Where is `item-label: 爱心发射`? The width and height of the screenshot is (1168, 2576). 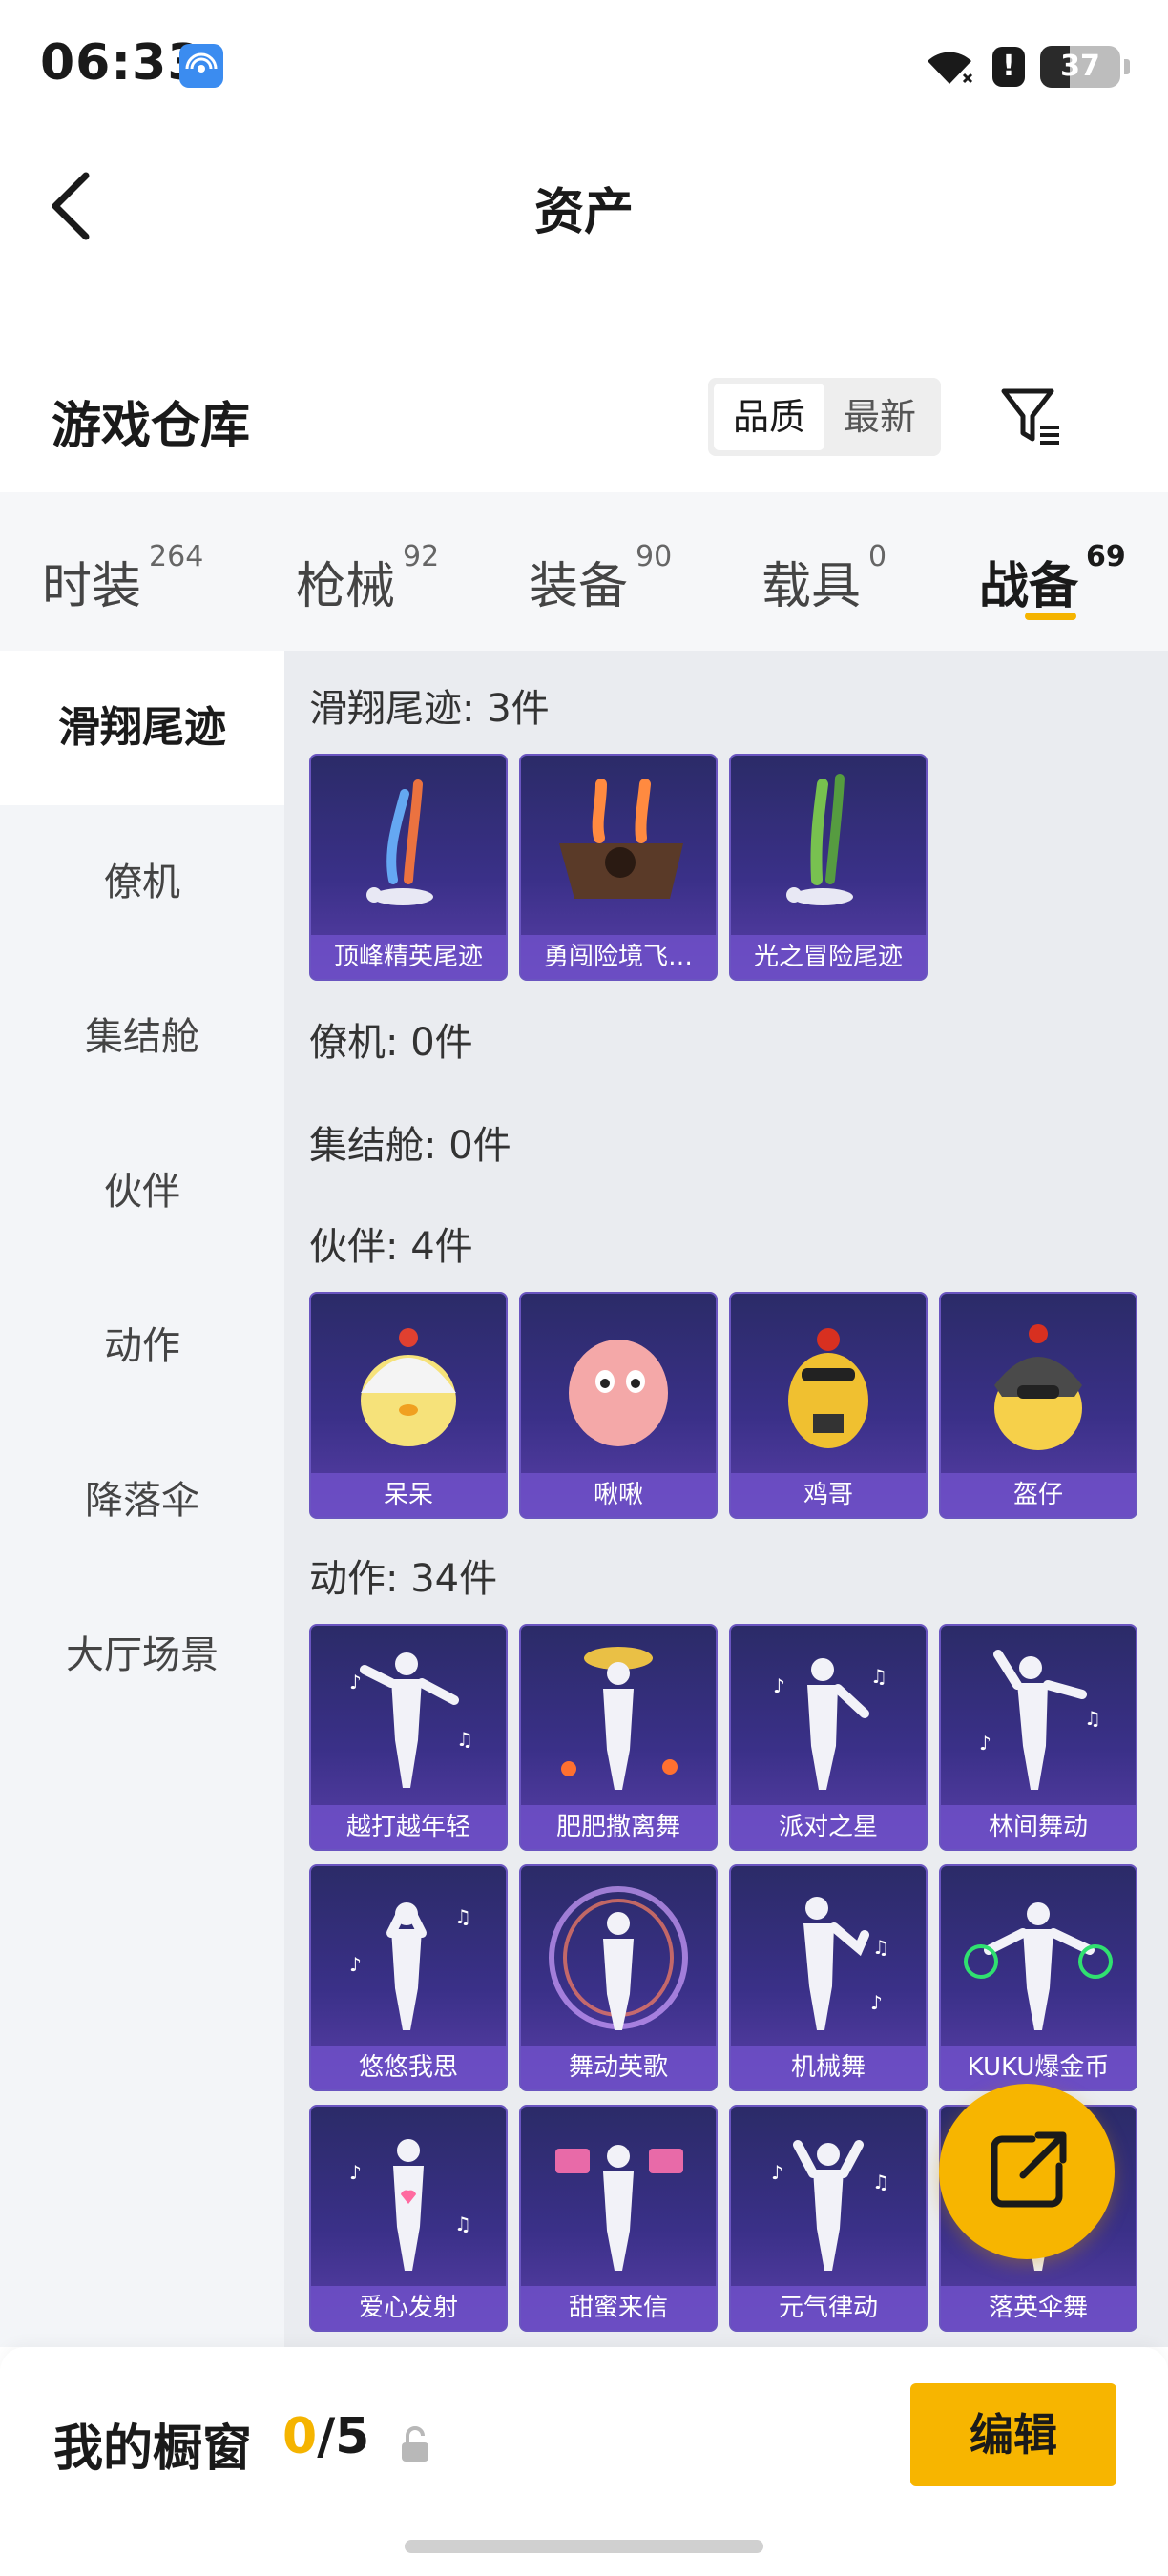
item-label: 爱心发射 is located at coordinates (408, 2308).